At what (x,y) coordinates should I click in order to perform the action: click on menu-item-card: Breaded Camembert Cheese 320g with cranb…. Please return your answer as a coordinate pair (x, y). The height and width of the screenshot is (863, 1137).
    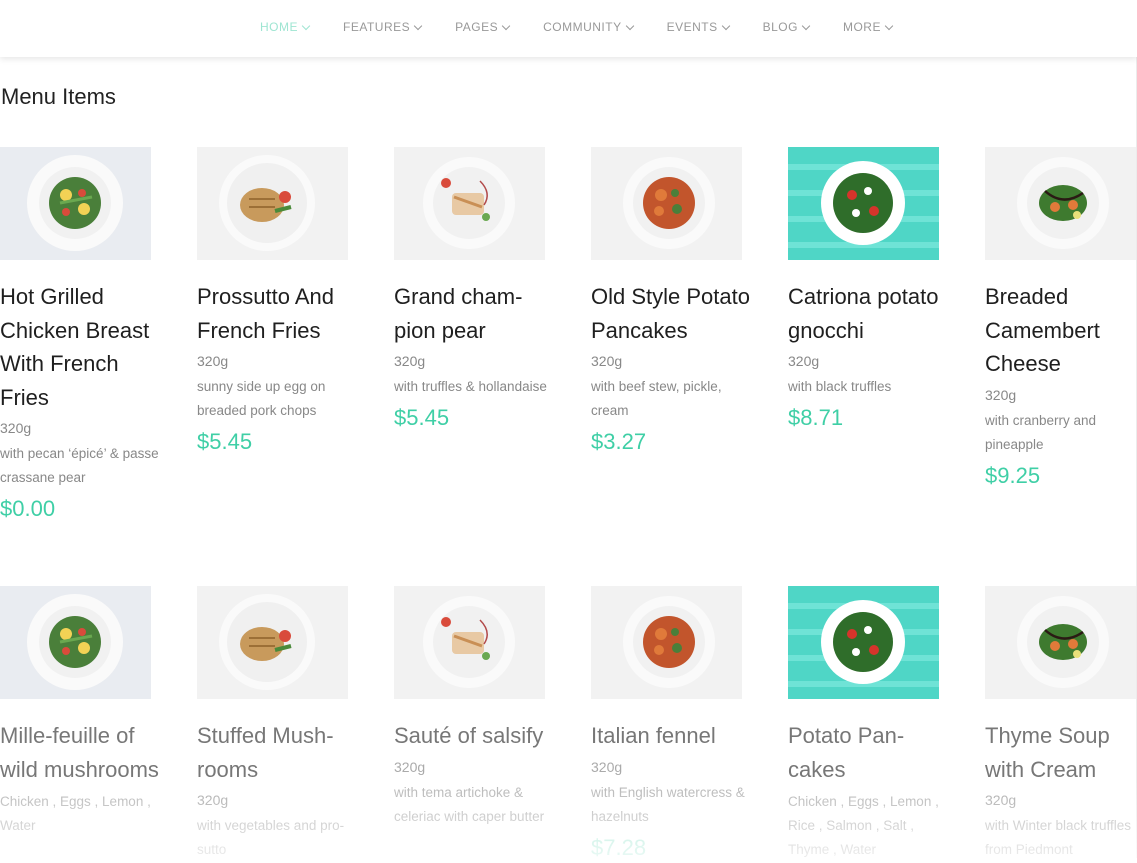
    Looking at the image, I should click on (1061, 319).